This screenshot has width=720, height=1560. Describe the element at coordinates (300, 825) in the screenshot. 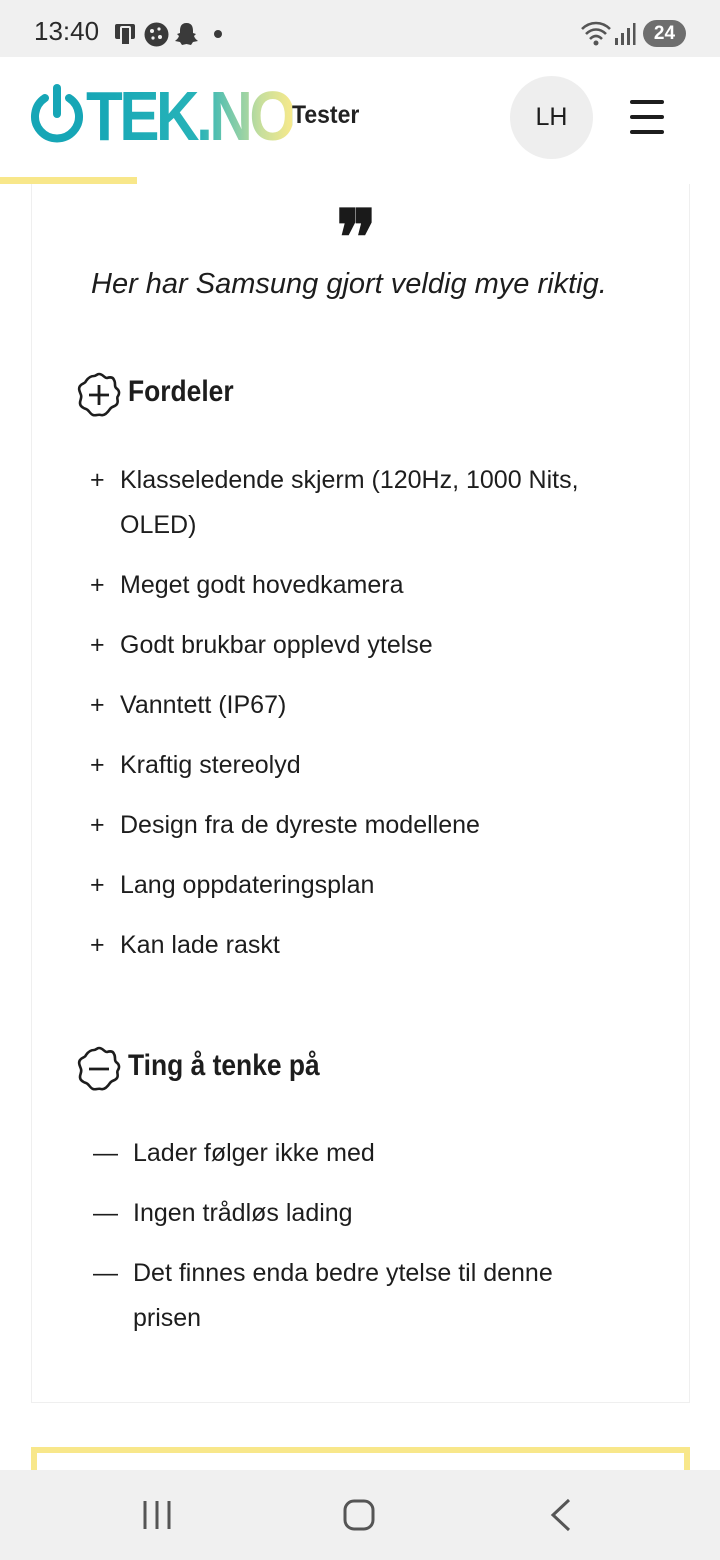

I see `pros-item: Design fra de dyreste modellene` at that location.